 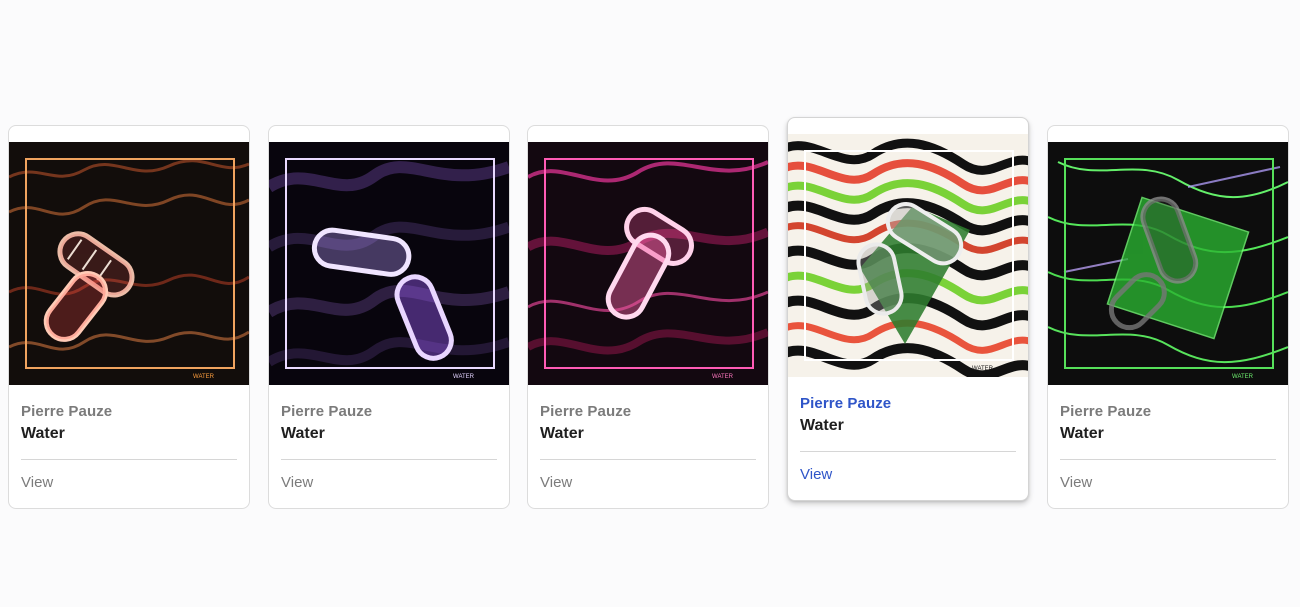 I want to click on artwork-thumbnail-purple: WATER, so click(x=389, y=263).